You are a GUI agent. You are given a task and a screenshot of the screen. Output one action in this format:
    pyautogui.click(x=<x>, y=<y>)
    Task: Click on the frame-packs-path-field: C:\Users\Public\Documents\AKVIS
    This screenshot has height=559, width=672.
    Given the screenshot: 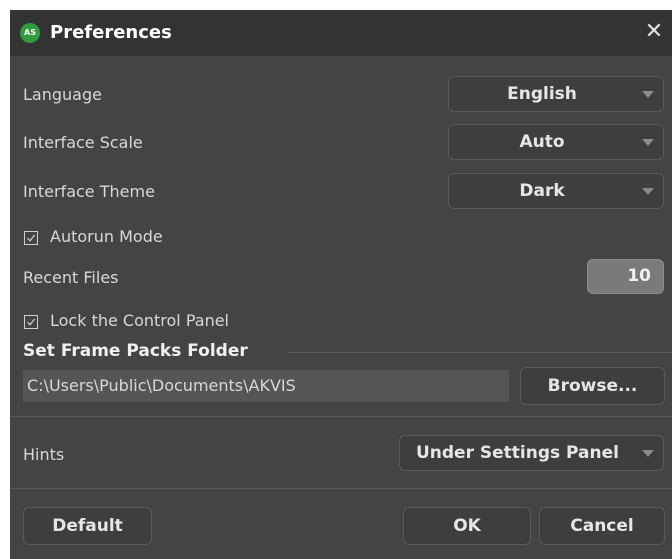 What is the action you would take?
    pyautogui.click(x=266, y=386)
    